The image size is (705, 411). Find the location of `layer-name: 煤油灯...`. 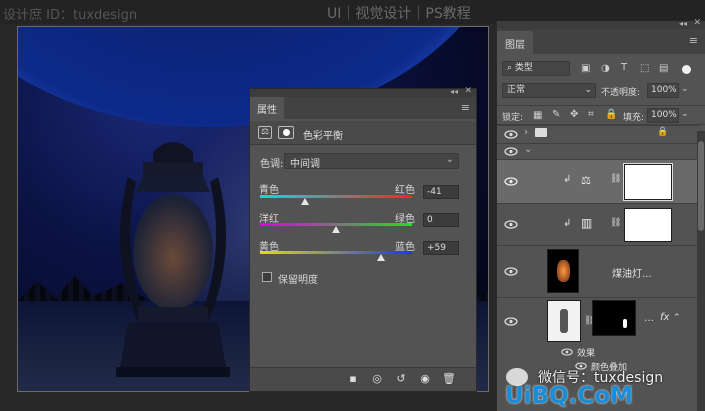

layer-name: 煤油灯... is located at coordinates (632, 272).